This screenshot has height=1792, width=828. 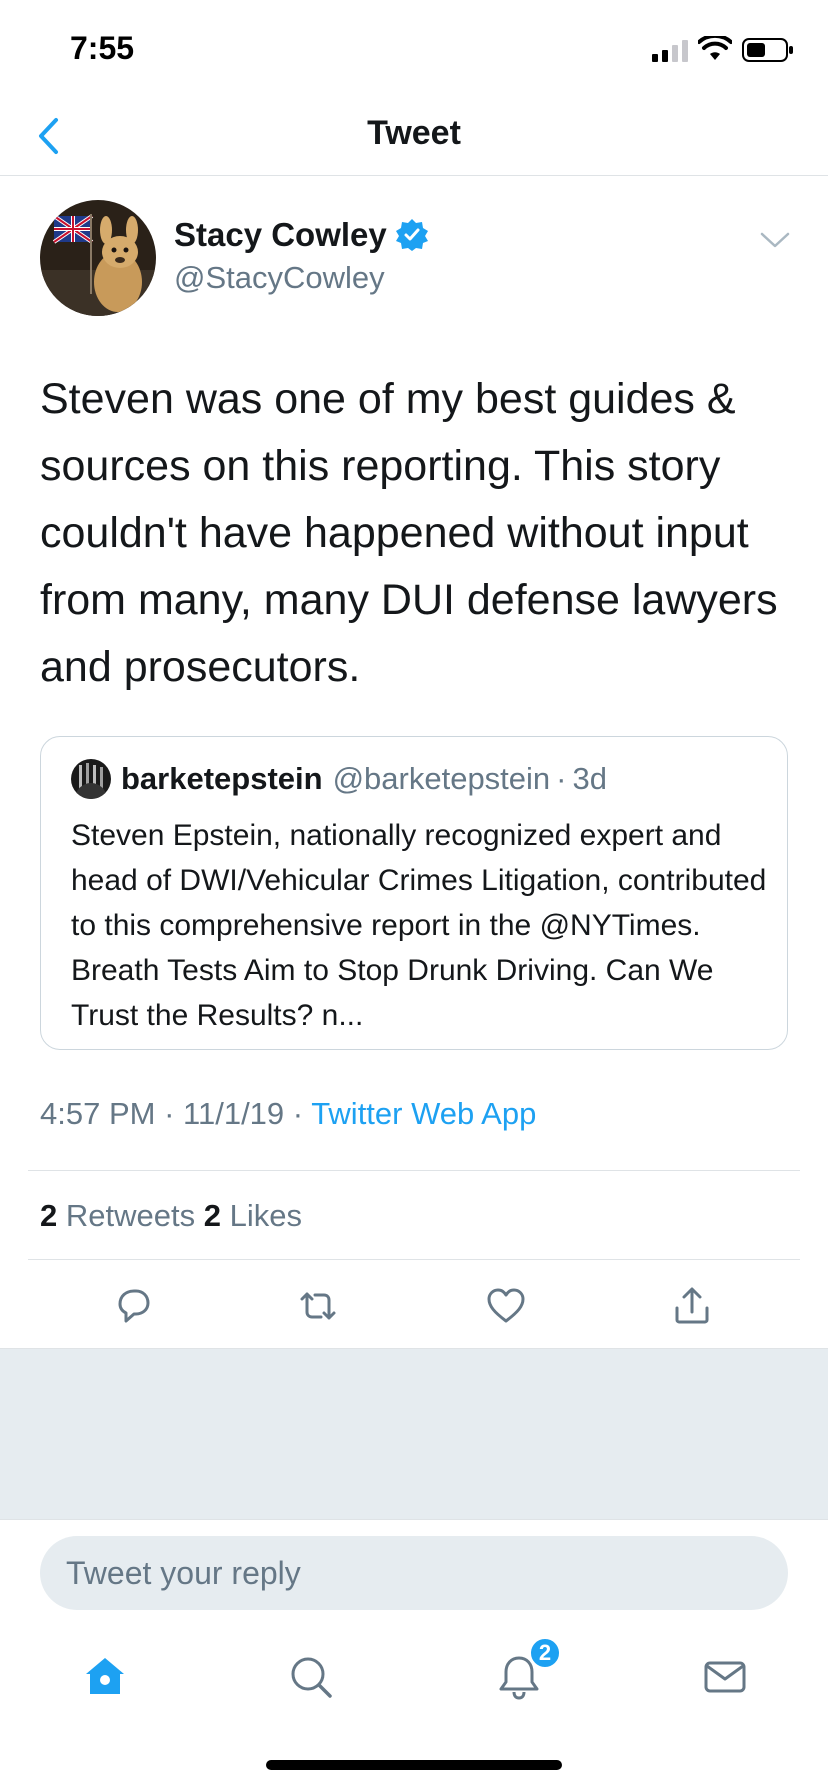 I want to click on tweet-time: 4:57 PM, so click(x=98, y=1113).